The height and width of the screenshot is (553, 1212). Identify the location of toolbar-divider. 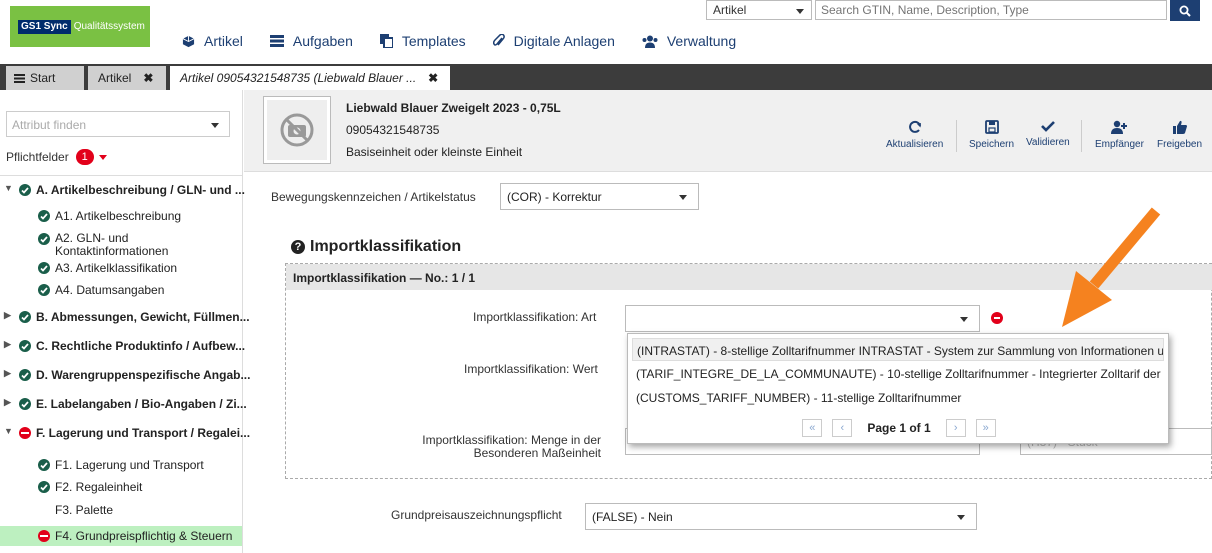
(956, 136).